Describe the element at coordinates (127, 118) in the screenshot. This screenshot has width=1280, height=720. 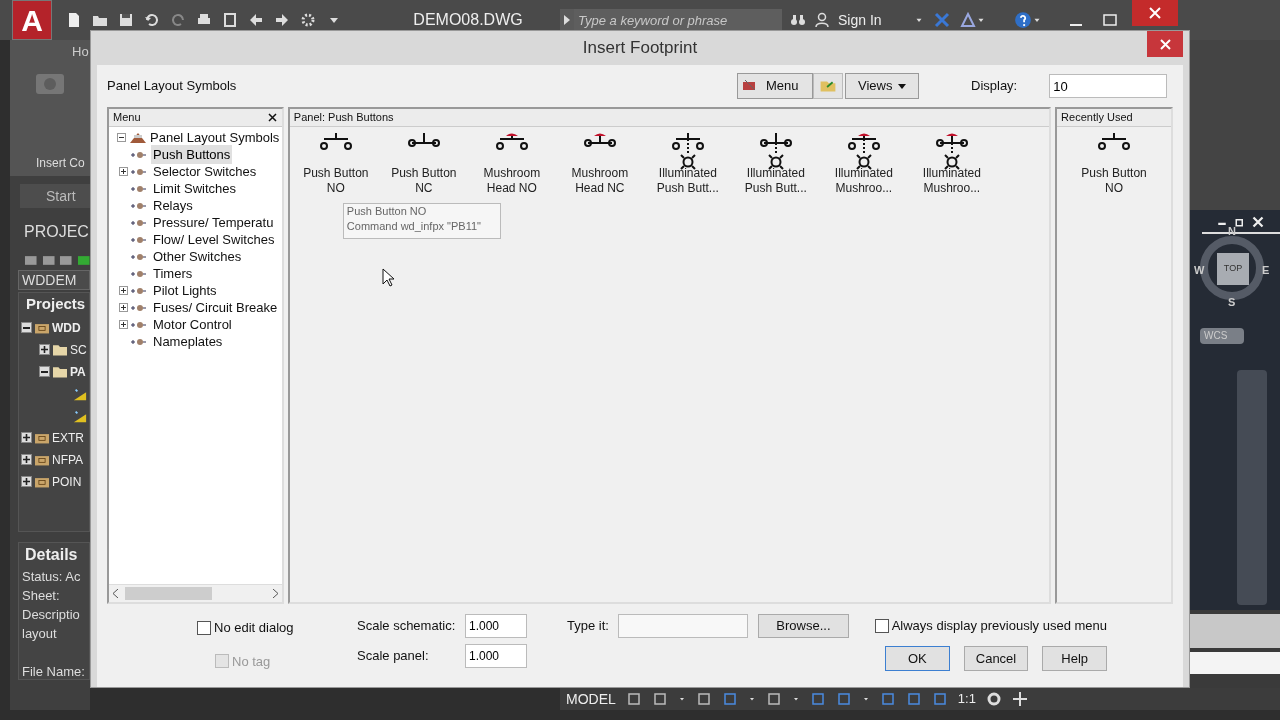
I see `pane-title: Menu` at that location.